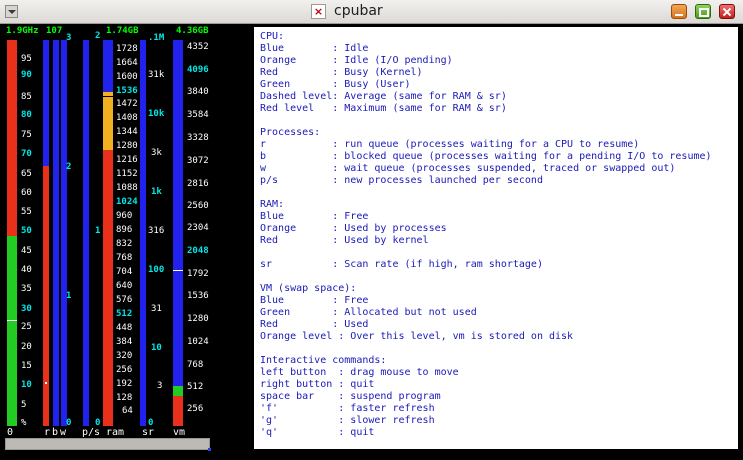 The height and width of the screenshot is (460, 743). What do you see at coordinates (98, 36) in the screenshot?
I see `ps-mark-label: 2` at bounding box center [98, 36].